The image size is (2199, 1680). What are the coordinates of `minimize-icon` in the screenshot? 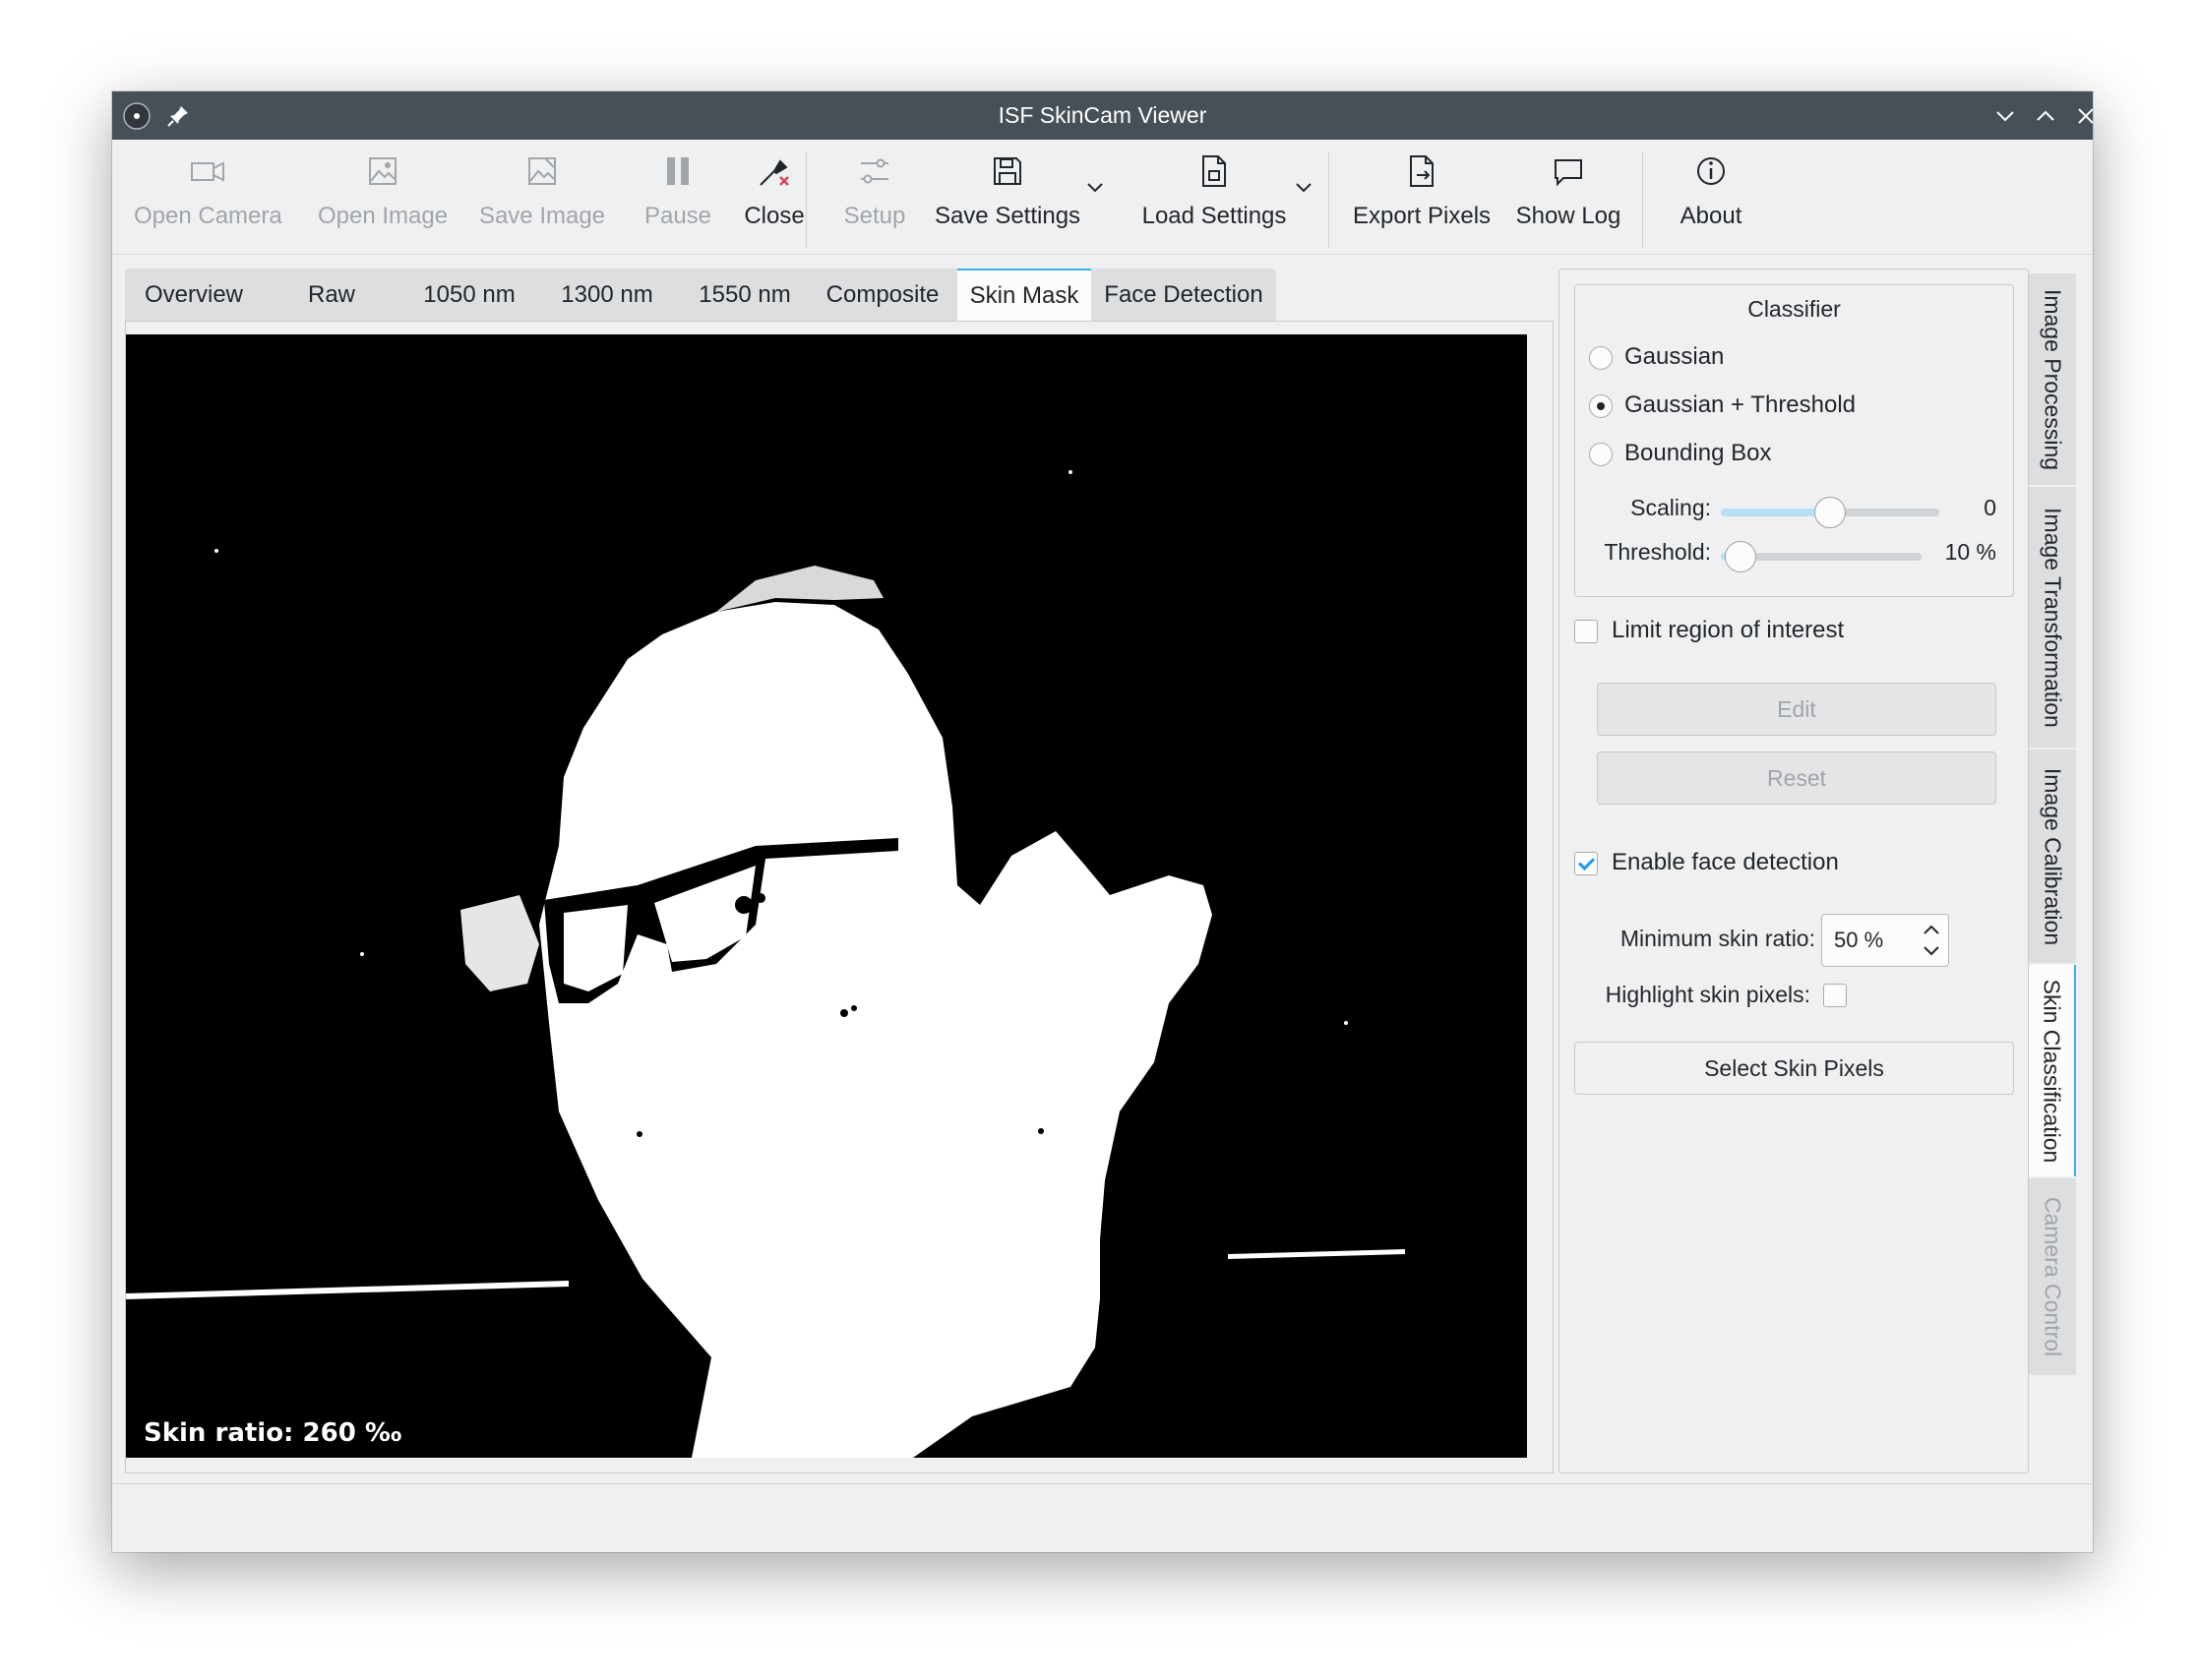 It's located at (2005, 116).